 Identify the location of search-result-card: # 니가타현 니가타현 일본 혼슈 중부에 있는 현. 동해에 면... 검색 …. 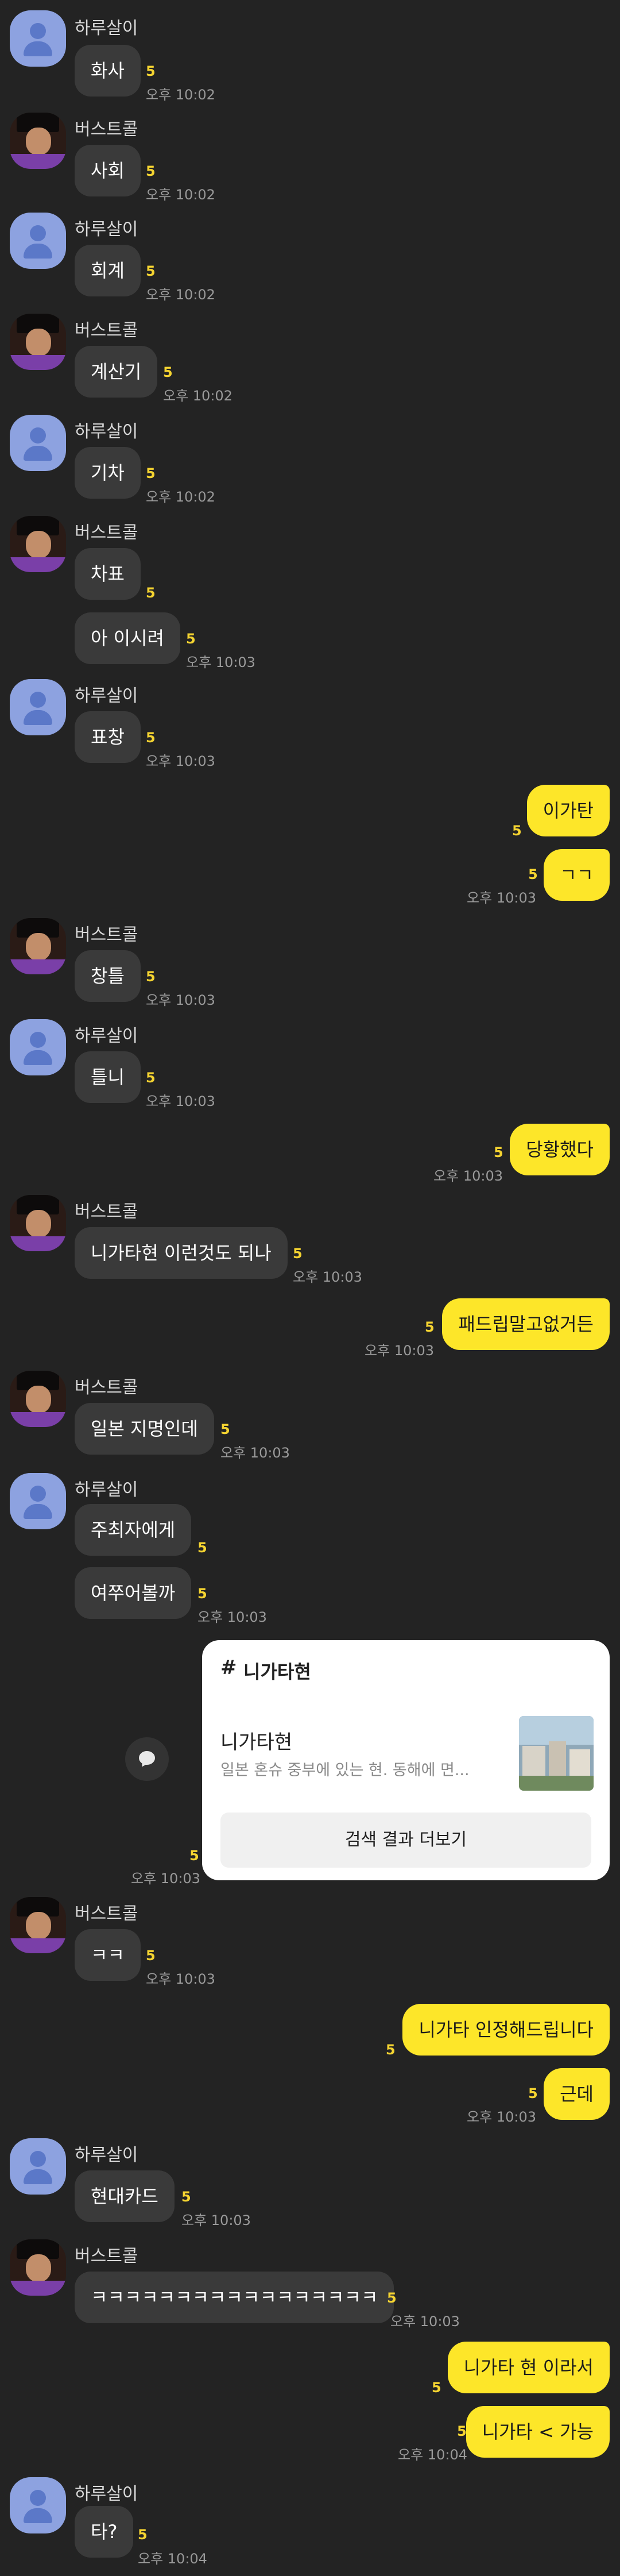
(406, 1760).